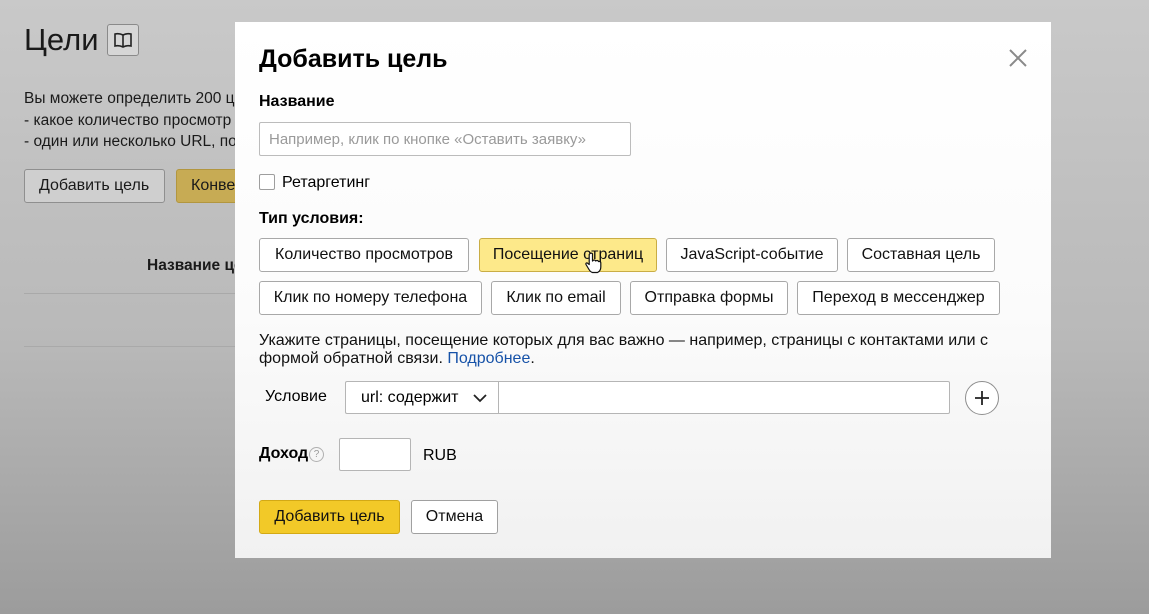 The width and height of the screenshot is (1149, 614). I want to click on condition-type-label: Тип условия:, so click(311, 218).